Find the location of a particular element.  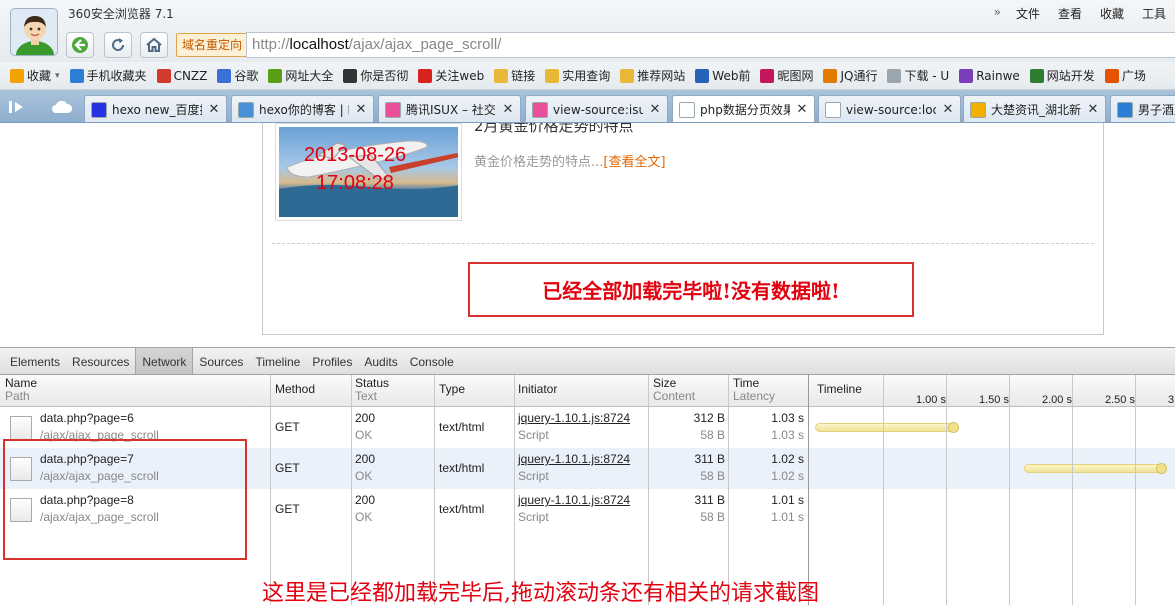

refresh-button is located at coordinates (118, 45).